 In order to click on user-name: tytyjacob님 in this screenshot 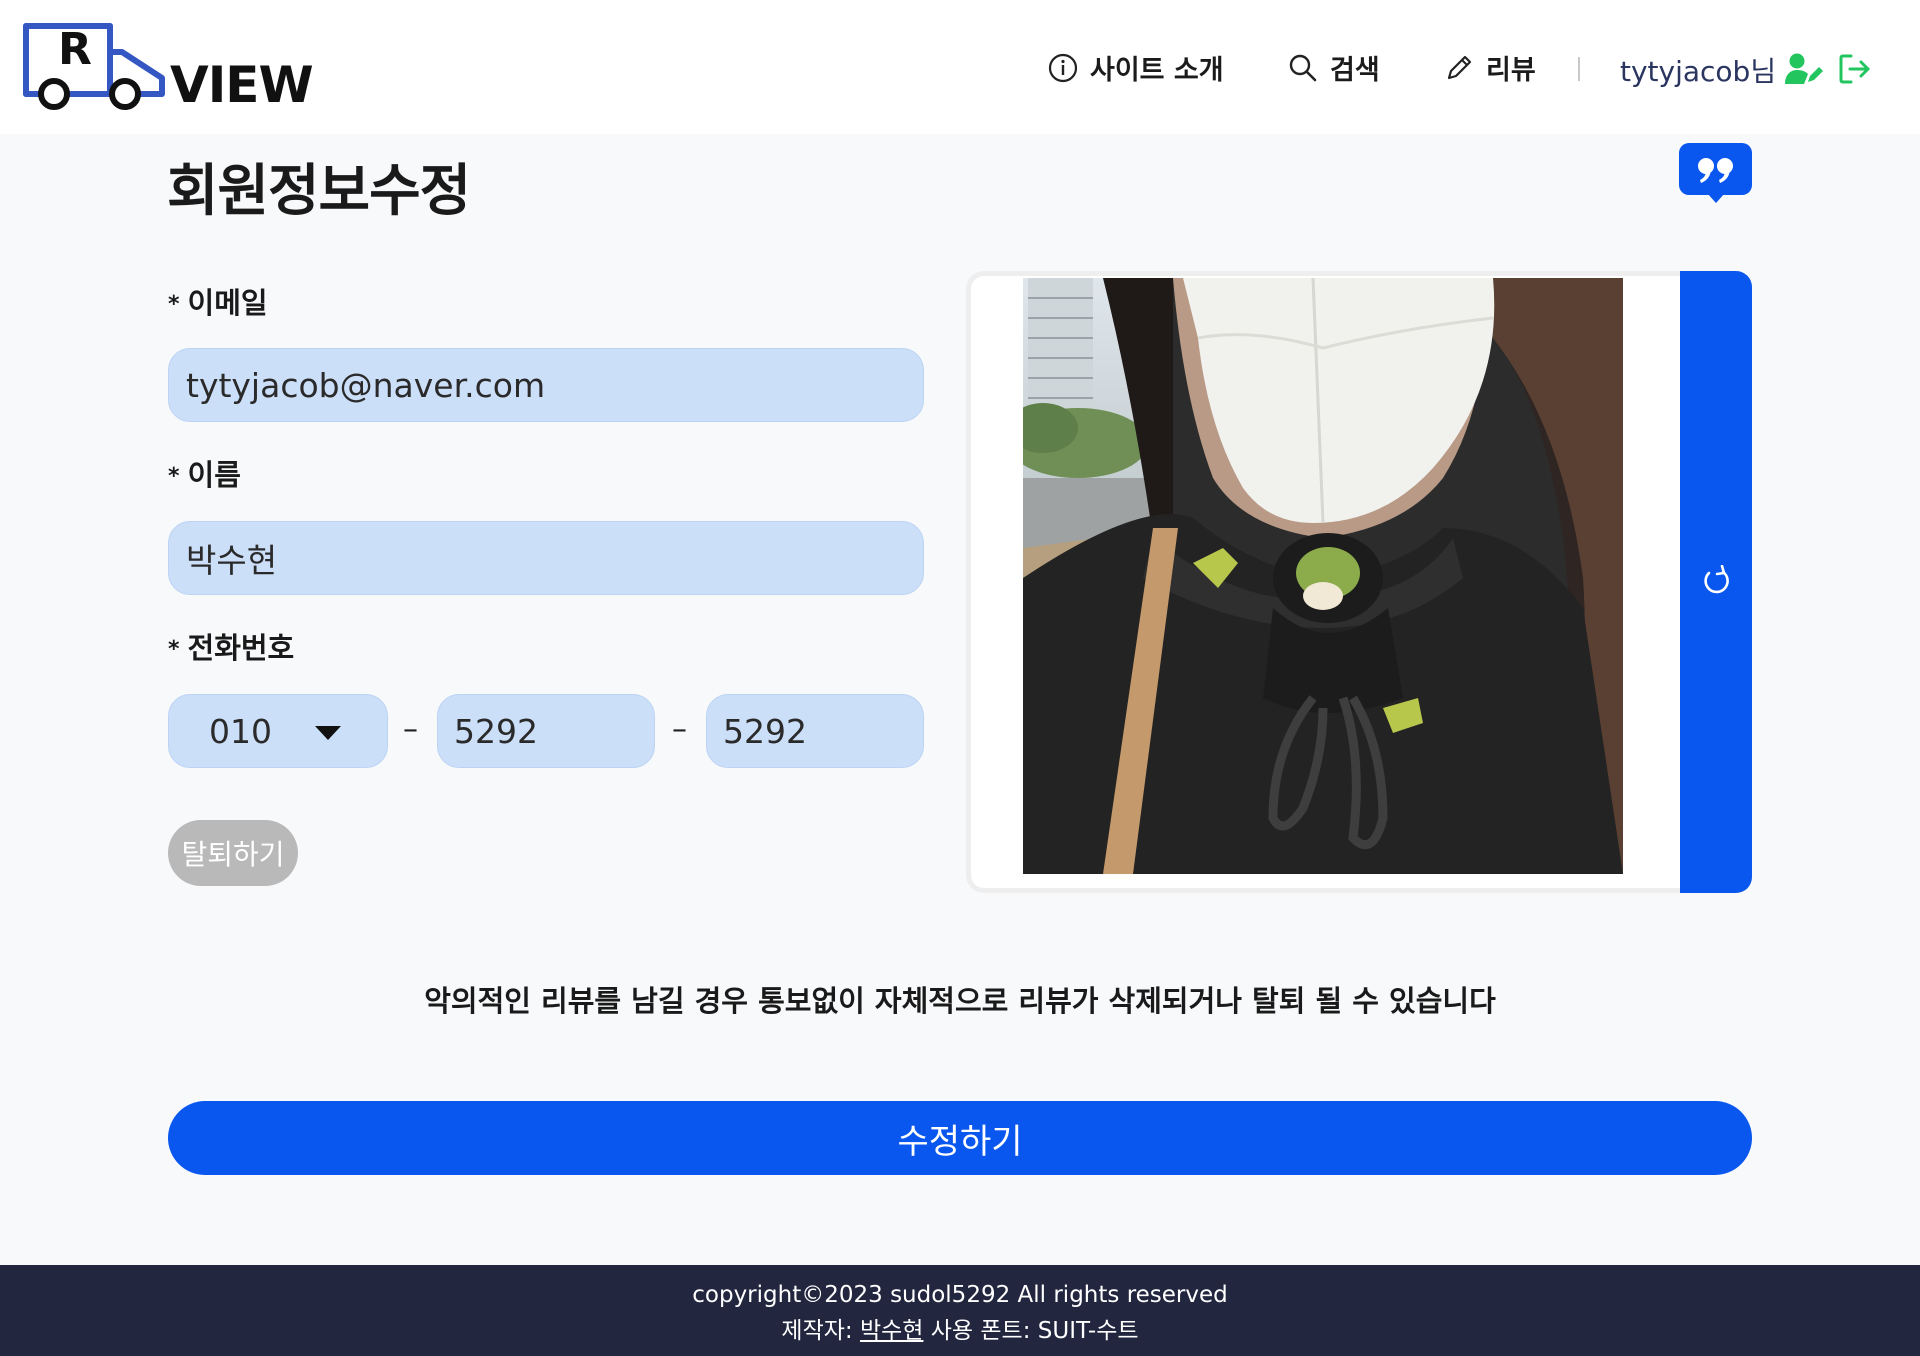, I will do `click(1698, 70)`.